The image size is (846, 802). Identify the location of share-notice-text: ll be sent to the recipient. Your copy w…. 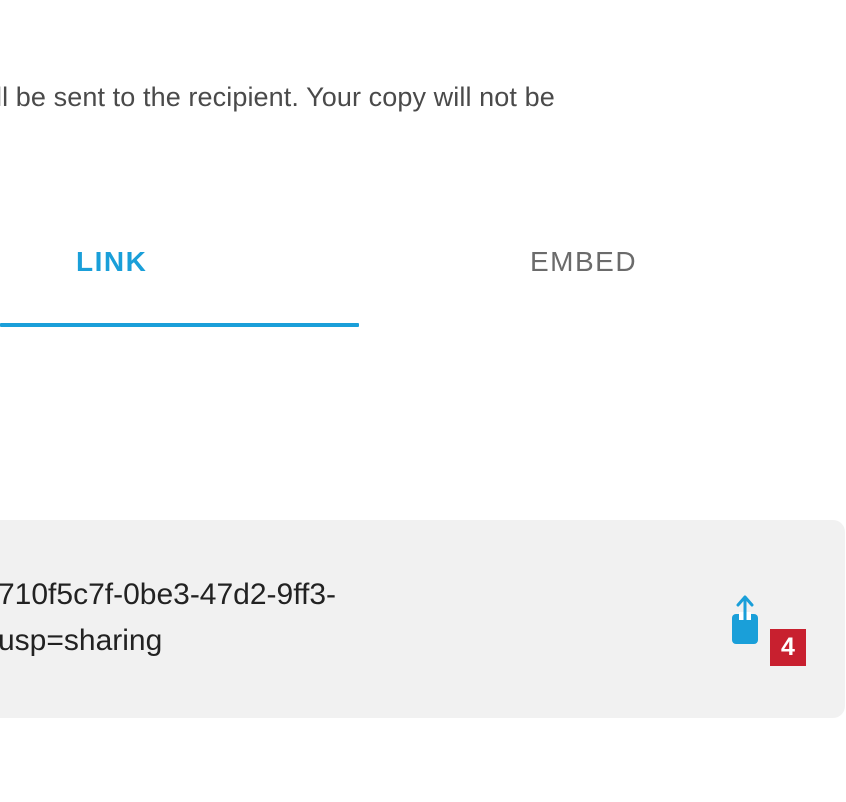
(277, 97).